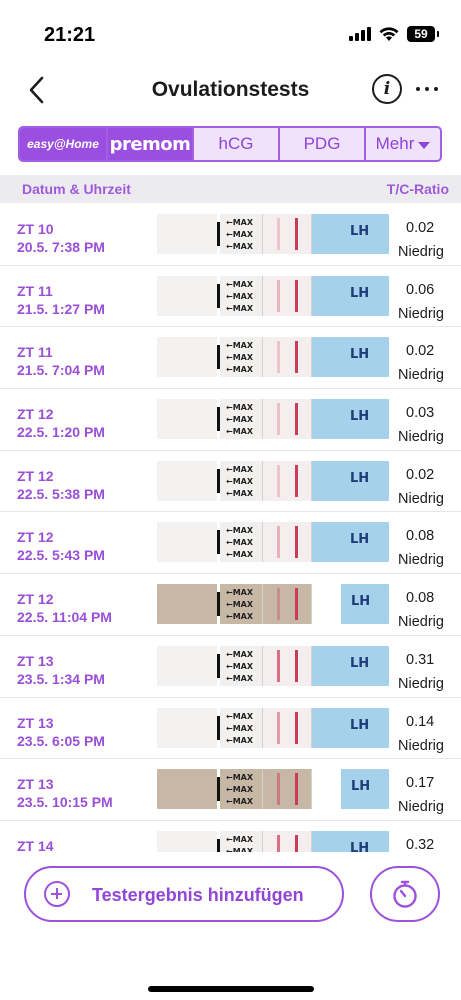 This screenshot has height=1000, width=461. Describe the element at coordinates (61, 732) in the screenshot. I see `row-datetime-label: ZT 13 23.5. 6:05 PM` at that location.